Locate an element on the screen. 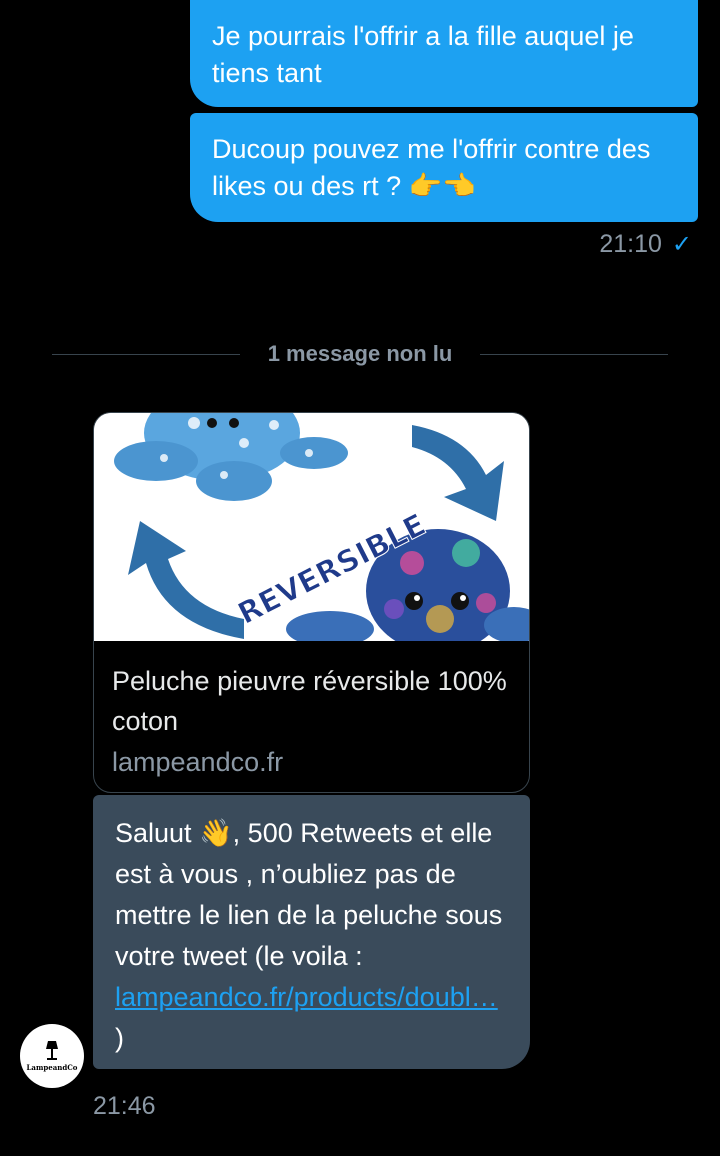 Image resolution: width=720 pixels, height=1156 pixels. avatar: LampeandCo is located at coordinates (52, 1056).